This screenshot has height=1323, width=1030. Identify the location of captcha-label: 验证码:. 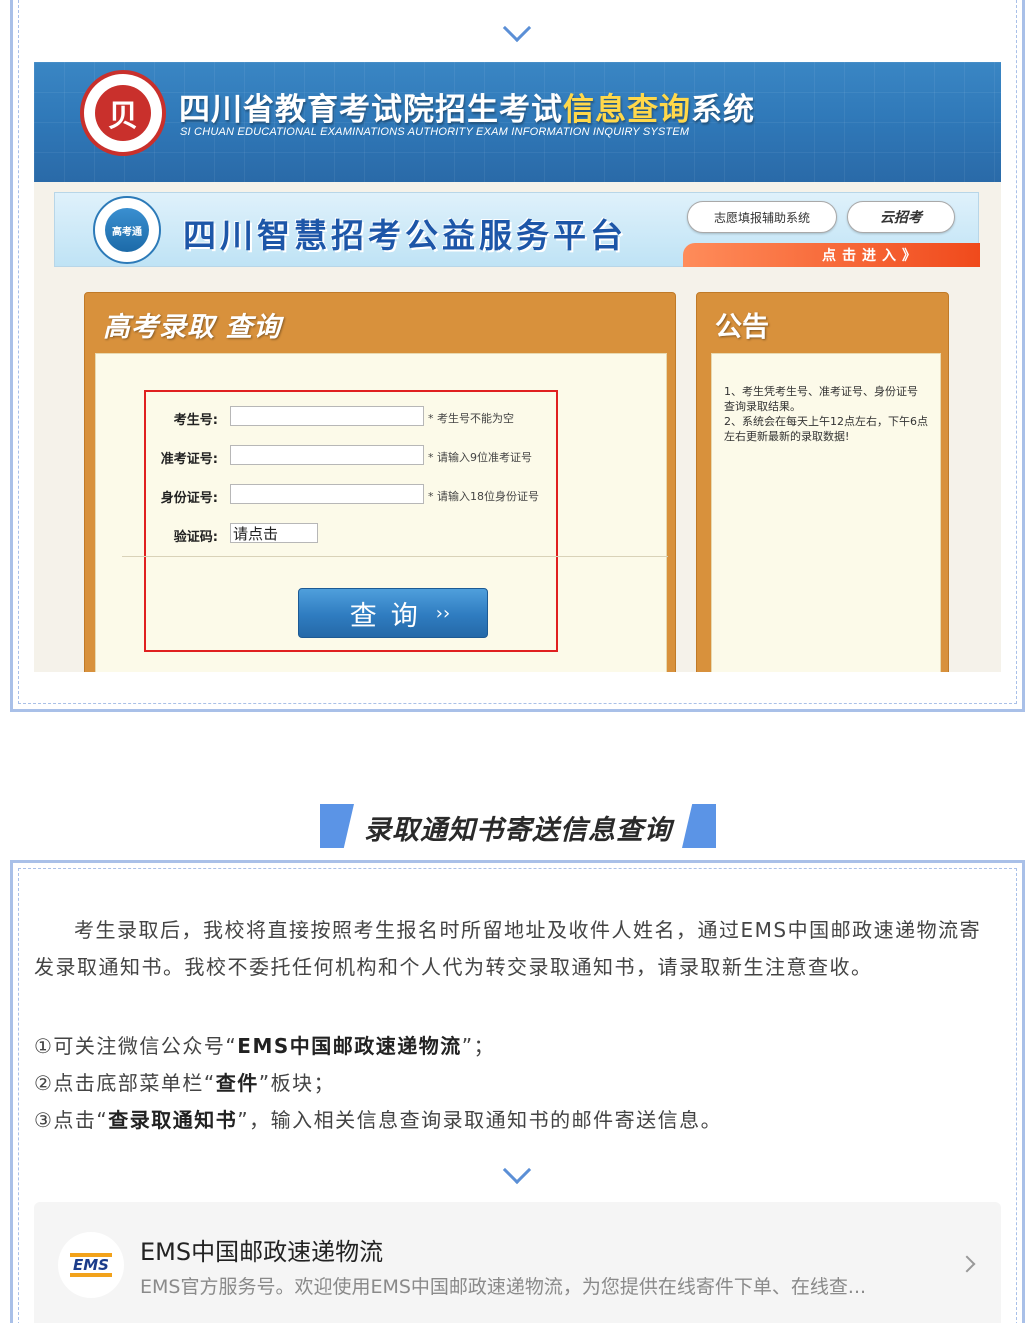
(195, 537).